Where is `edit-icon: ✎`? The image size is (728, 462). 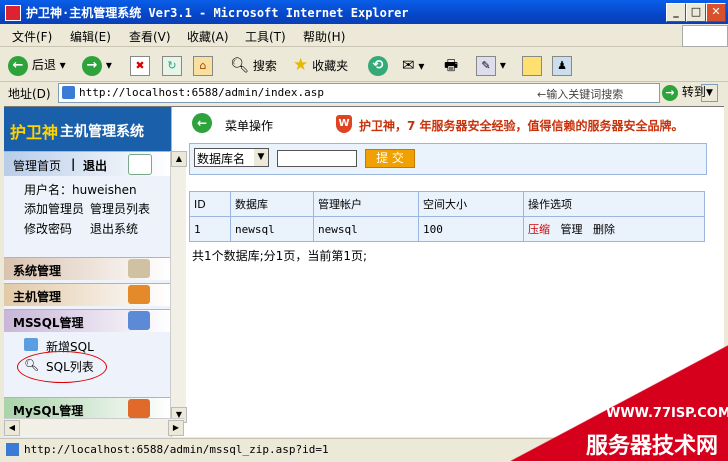
edit-icon: ✎ is located at coordinates (486, 65).